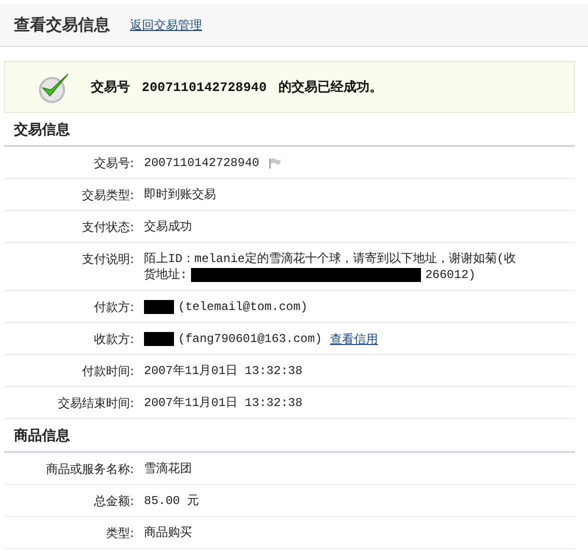 The width and height of the screenshot is (588, 550). What do you see at coordinates (119, 533) in the screenshot?
I see `field-label: 类型:` at bounding box center [119, 533].